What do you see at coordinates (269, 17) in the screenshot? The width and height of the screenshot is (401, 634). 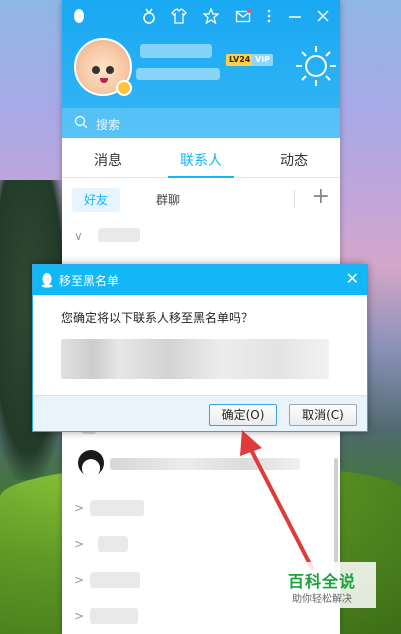 I see `more-icon` at bounding box center [269, 17].